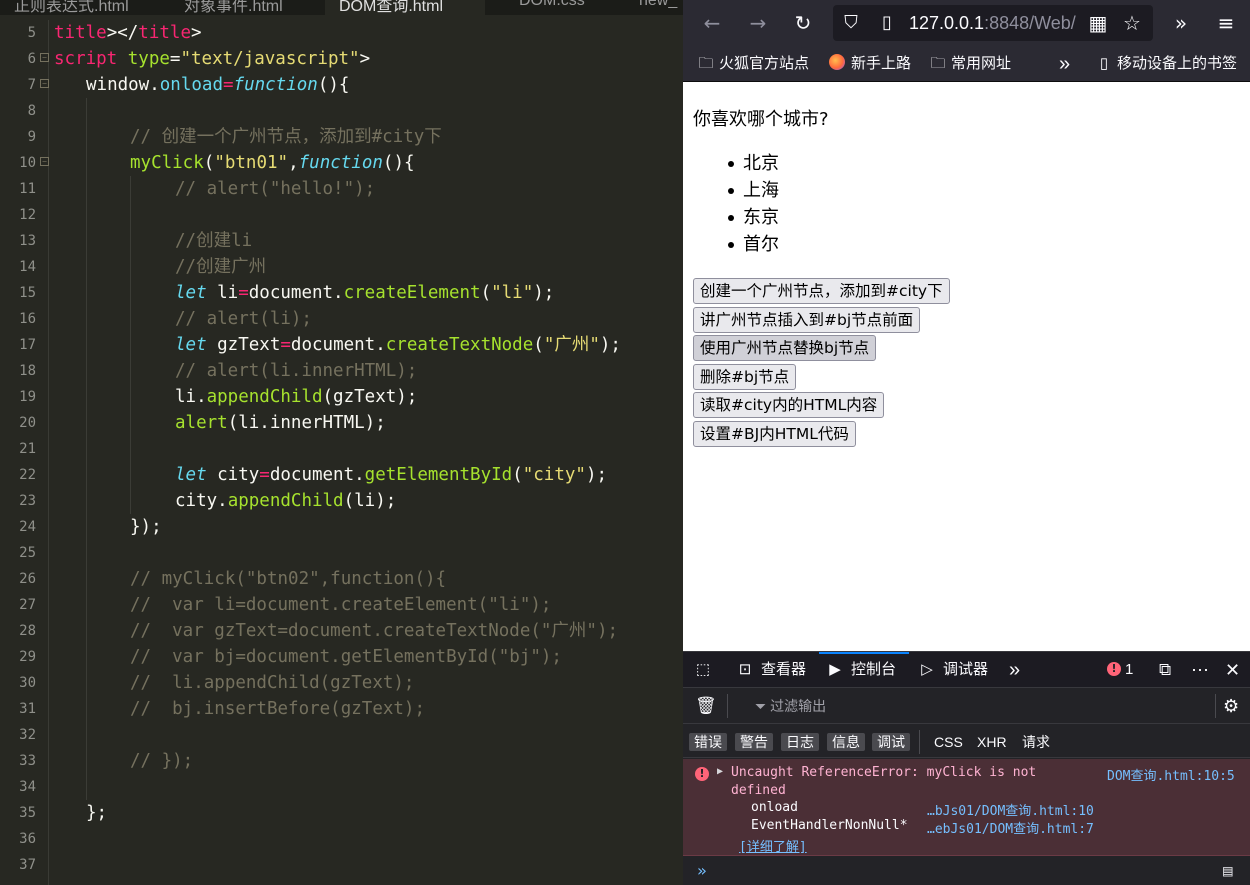 Image resolution: width=1250 pixels, height=885 pixels. What do you see at coordinates (1171, 774) in the screenshot?
I see `error-source-link: DOM查询.html:10:5` at bounding box center [1171, 774].